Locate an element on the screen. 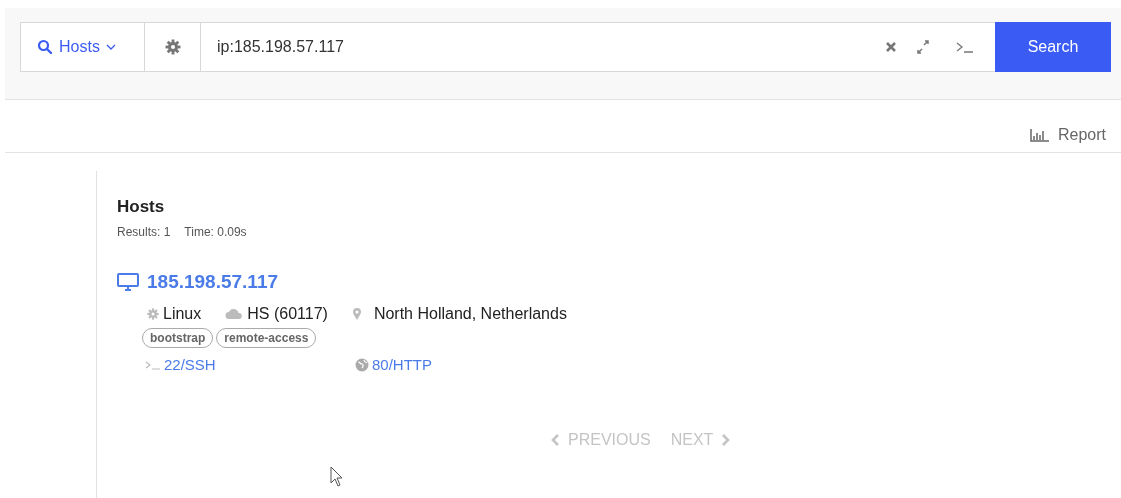  location-label: North Holland, Netherlands is located at coordinates (470, 314).